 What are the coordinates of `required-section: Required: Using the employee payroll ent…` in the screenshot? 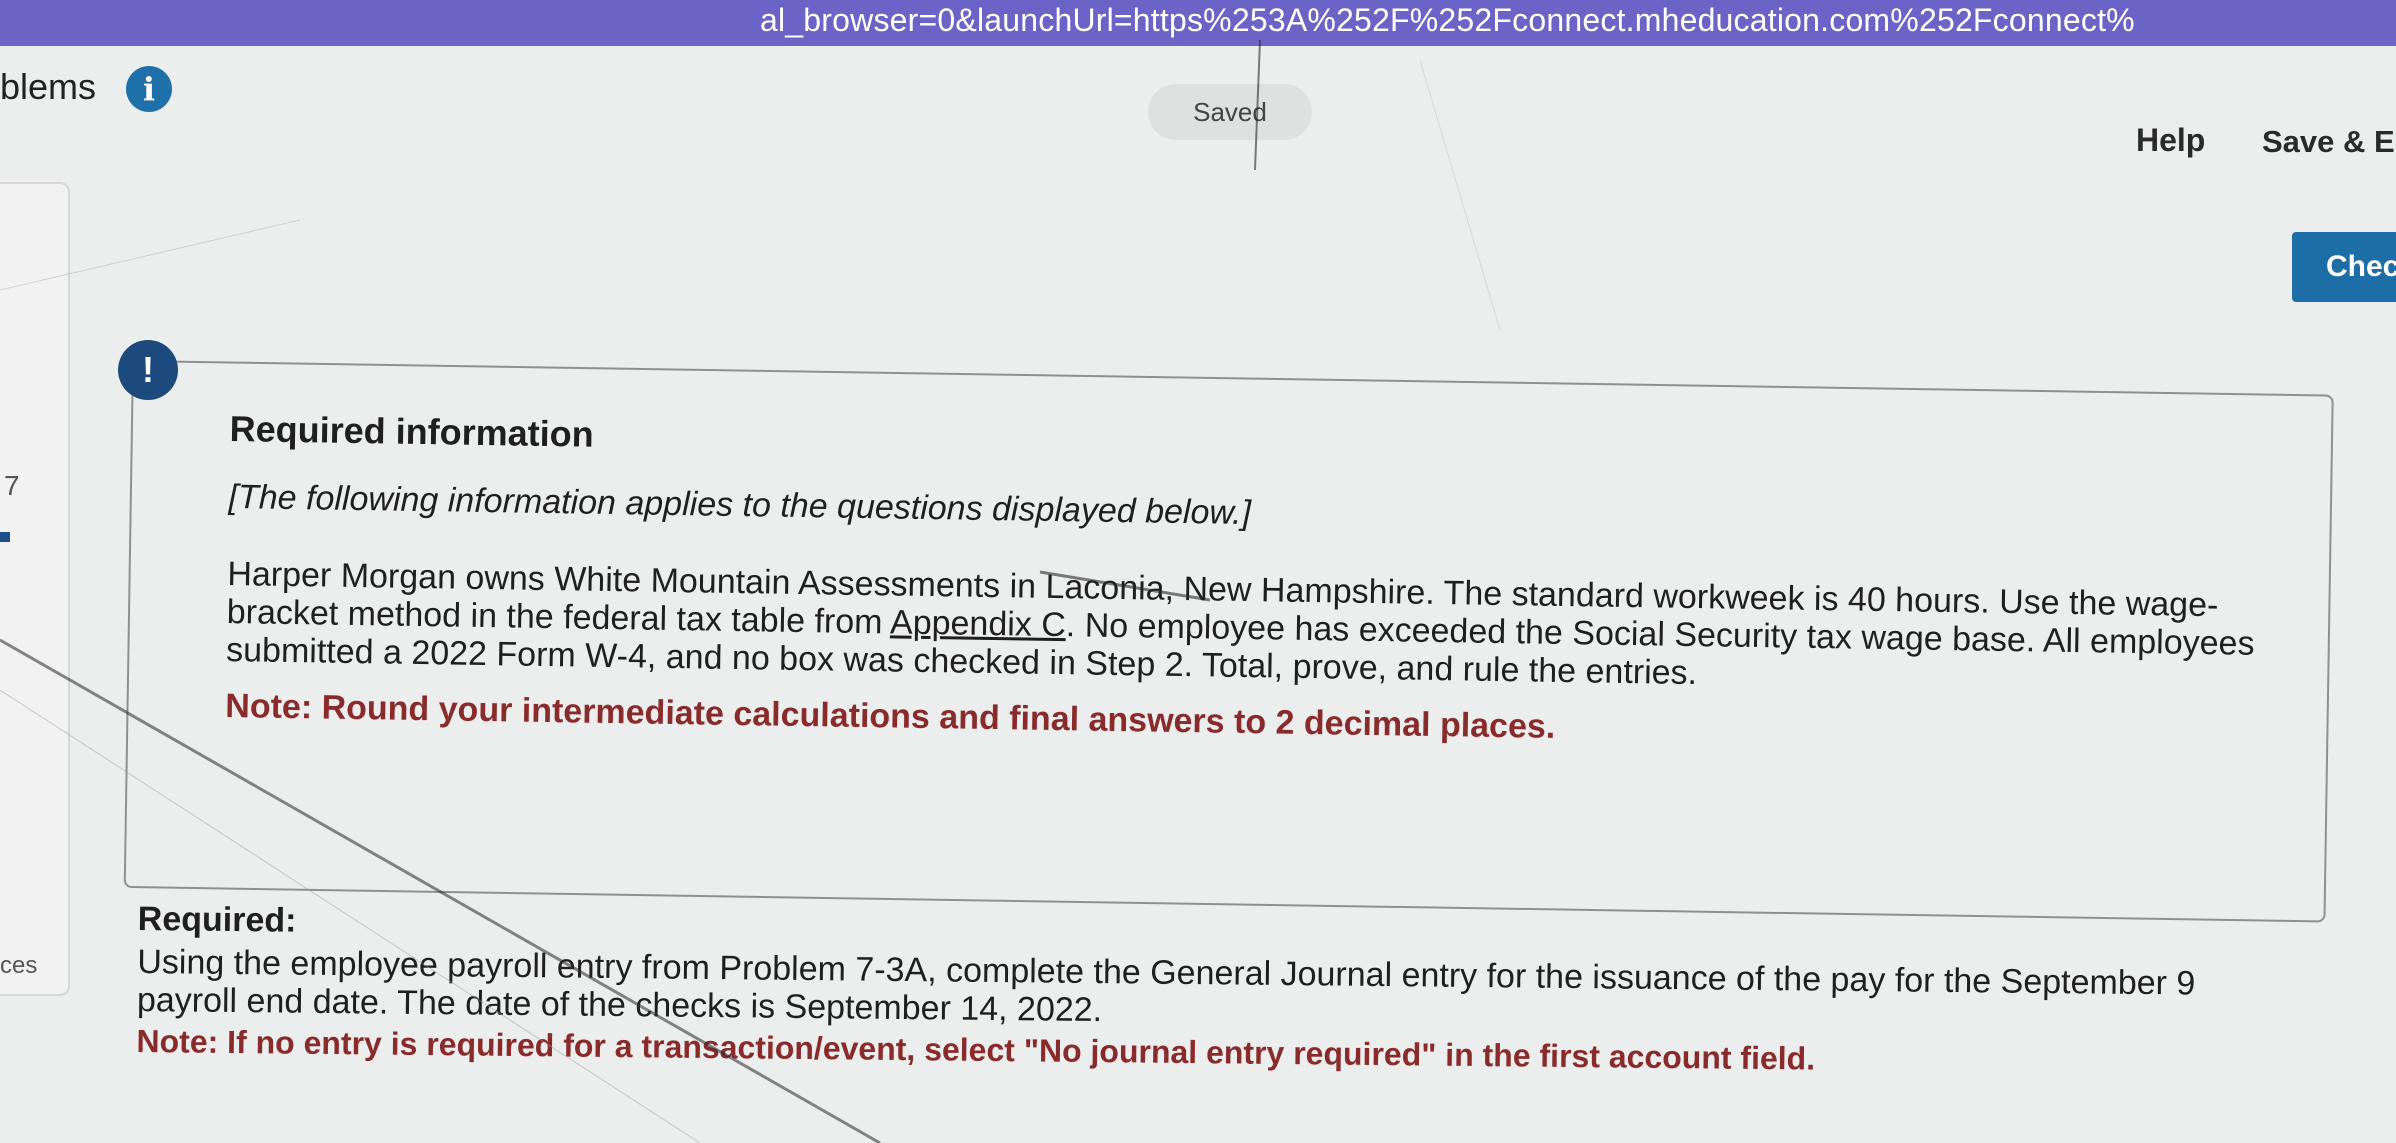 It's located at (1207, 991).